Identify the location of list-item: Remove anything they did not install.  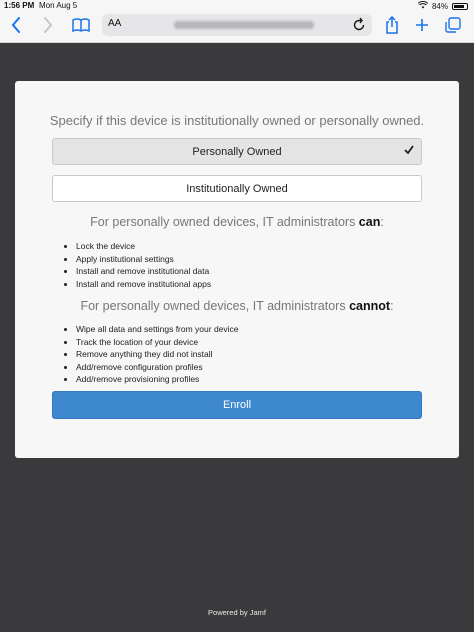
(157, 354).